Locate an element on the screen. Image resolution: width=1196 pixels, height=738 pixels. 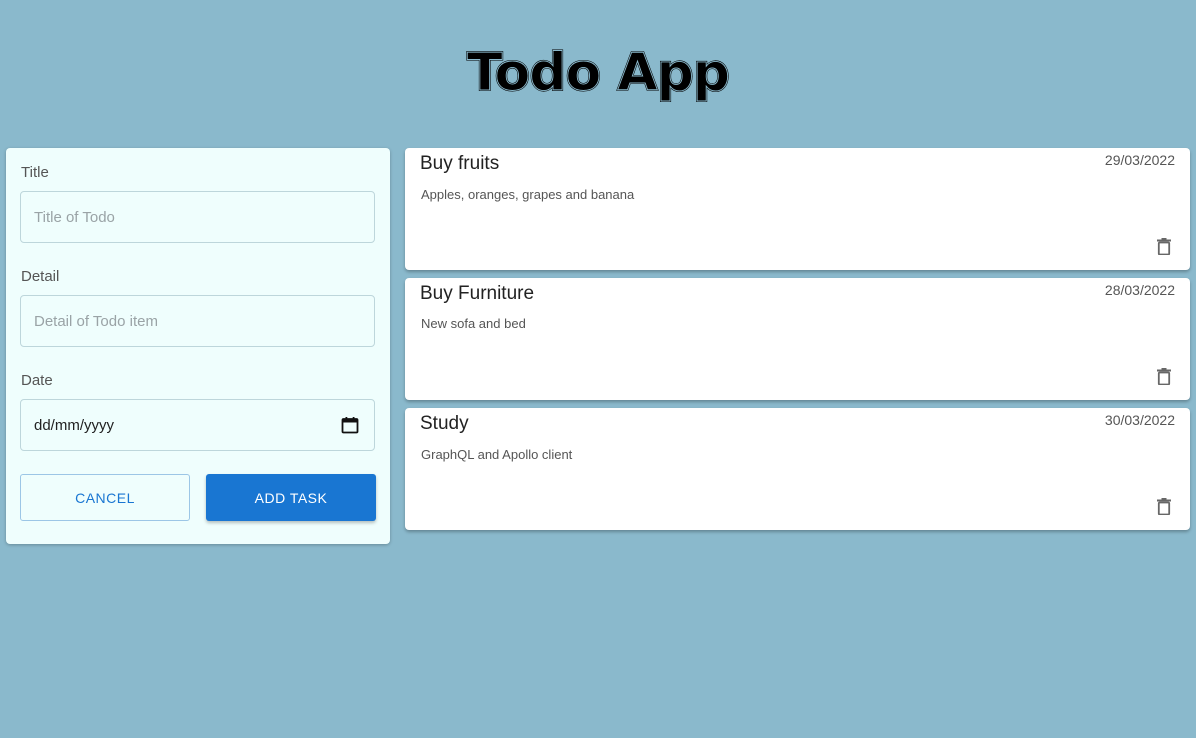
cancel-button: CANCEL is located at coordinates (105, 497).